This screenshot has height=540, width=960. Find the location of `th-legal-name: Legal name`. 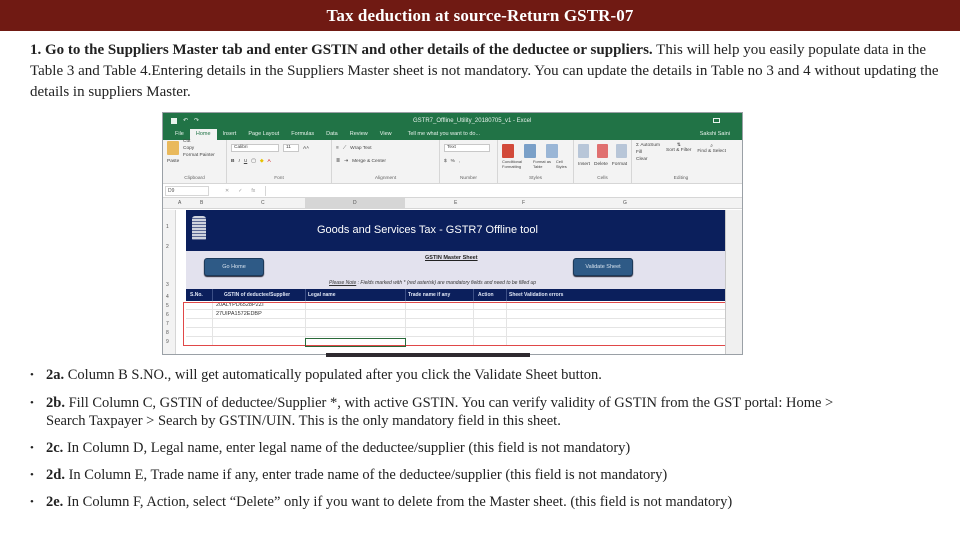

th-legal-name: Legal name is located at coordinates (322, 295).